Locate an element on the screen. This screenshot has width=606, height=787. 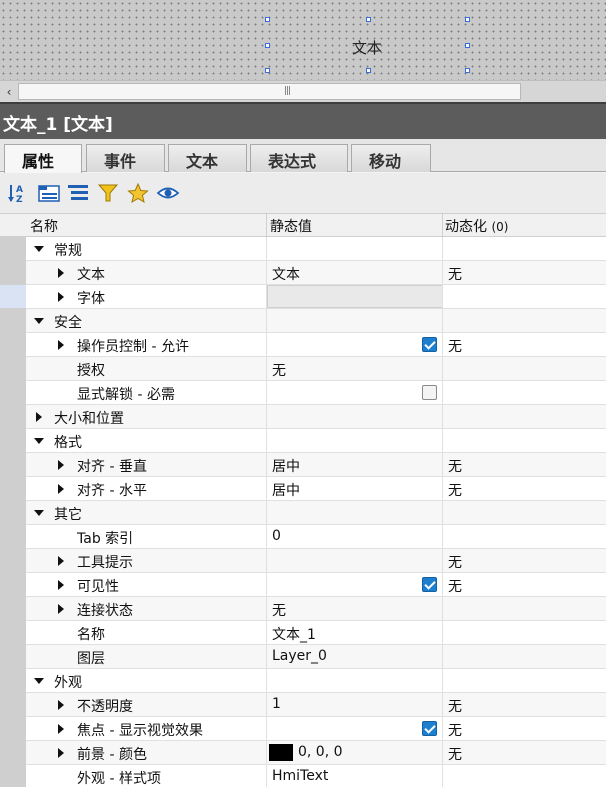
property-row: 操作员控制 - 允许 无 is located at coordinates (316, 345).